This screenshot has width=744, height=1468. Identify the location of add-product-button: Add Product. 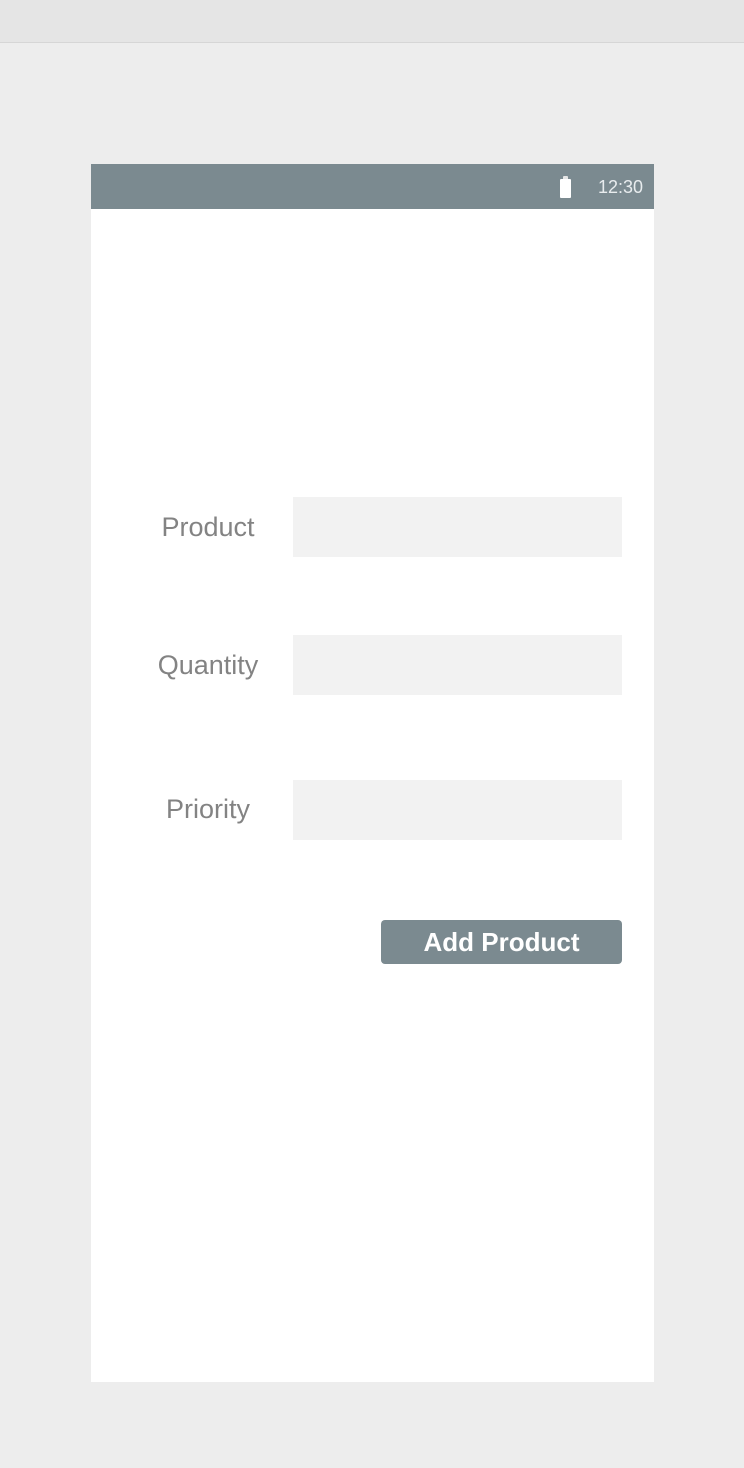
(501, 942).